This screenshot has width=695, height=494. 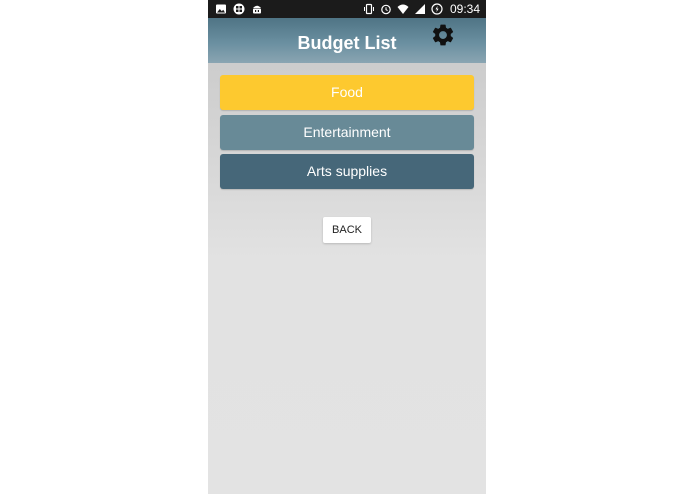 I want to click on budget-item-arts-supplies: Arts supplies, so click(x=347, y=171).